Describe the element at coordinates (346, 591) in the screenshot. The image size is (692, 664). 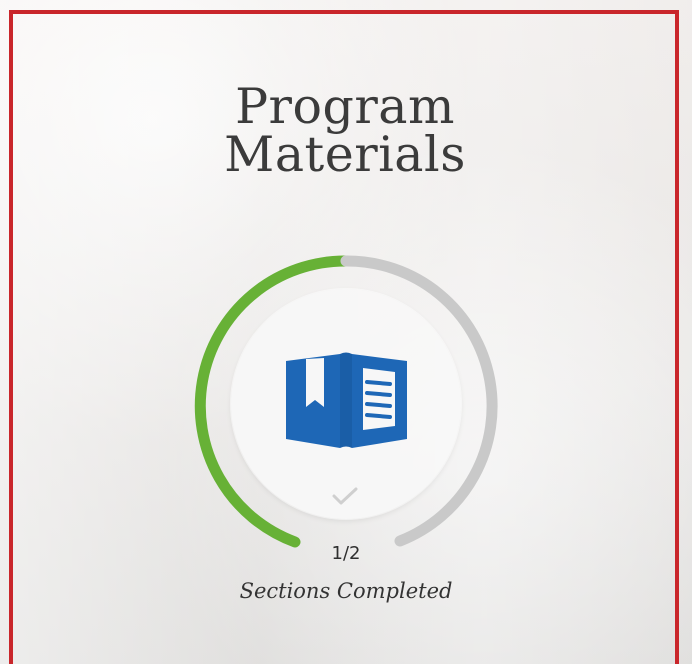
I see `sections-status: Sections Completed` at that location.